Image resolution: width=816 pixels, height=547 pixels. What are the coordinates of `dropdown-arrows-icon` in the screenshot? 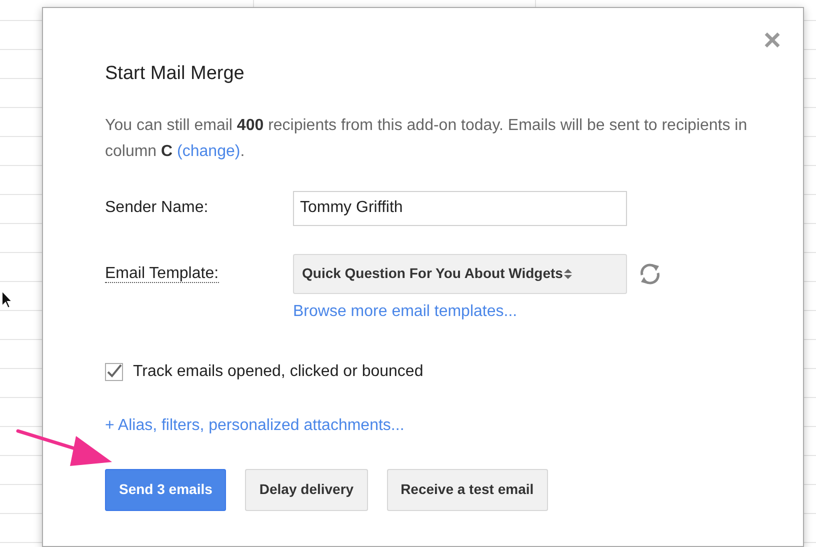 It's located at (568, 274).